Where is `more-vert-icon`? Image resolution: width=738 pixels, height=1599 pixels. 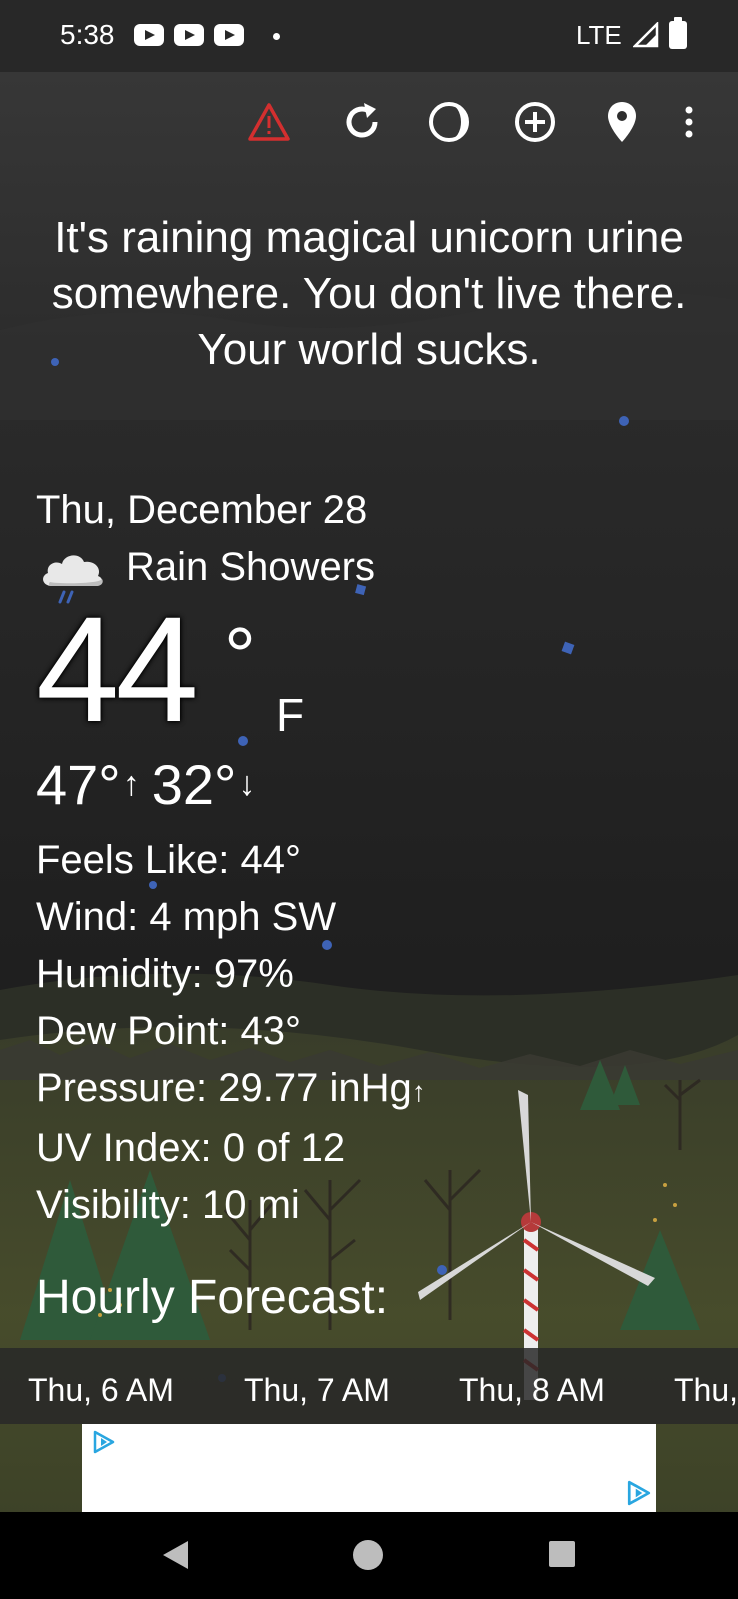 more-vert-icon is located at coordinates (689, 122).